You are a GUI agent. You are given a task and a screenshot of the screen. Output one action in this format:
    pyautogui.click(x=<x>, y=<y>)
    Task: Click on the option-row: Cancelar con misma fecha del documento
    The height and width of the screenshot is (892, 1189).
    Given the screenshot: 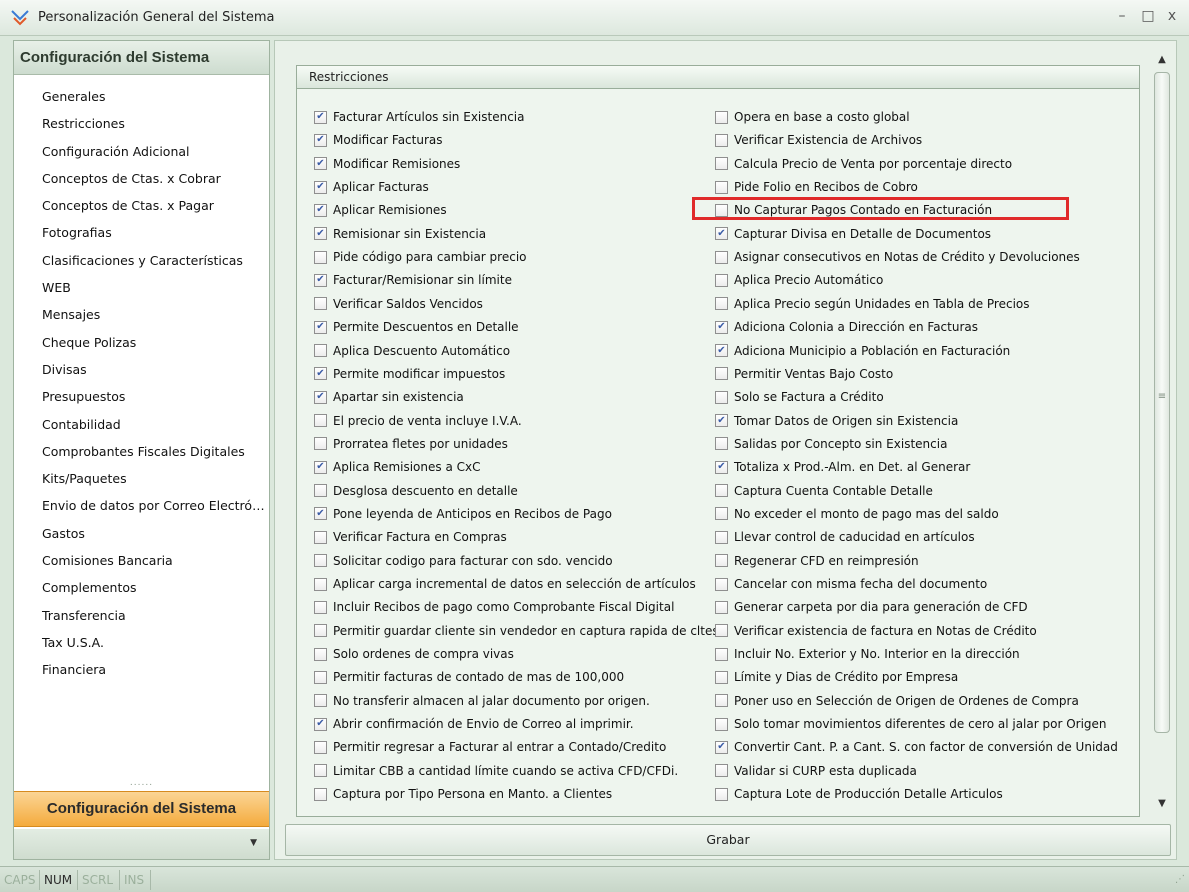 What is the action you would take?
    pyautogui.click(x=851, y=584)
    